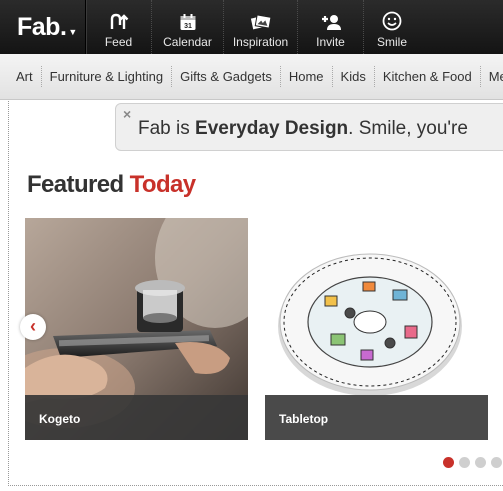 This screenshot has height=491, width=503. What do you see at coordinates (272, 128) in the screenshot?
I see `banner-bold: Everyday Design` at bounding box center [272, 128].